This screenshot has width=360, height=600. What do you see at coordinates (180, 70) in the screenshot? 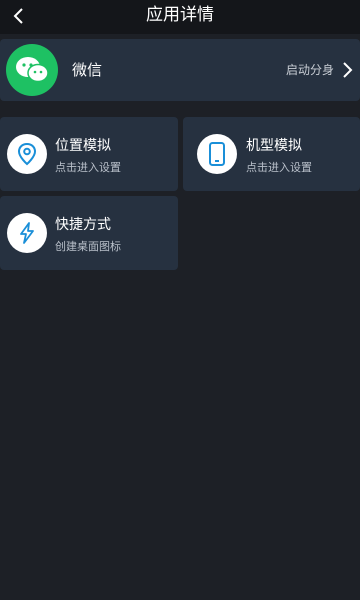
I see `app-row-wechat: 微信 启动分身` at bounding box center [180, 70].